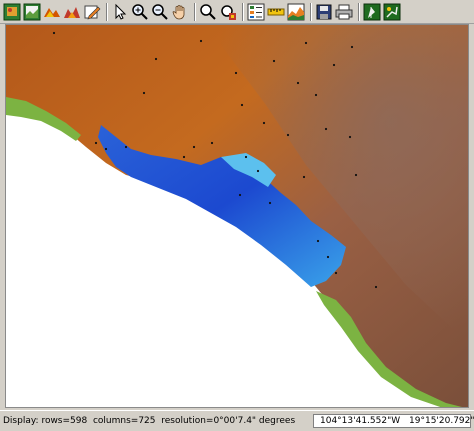 The width and height of the screenshot is (474, 431). I want to click on zoom-extent-icon, so click(208, 12).